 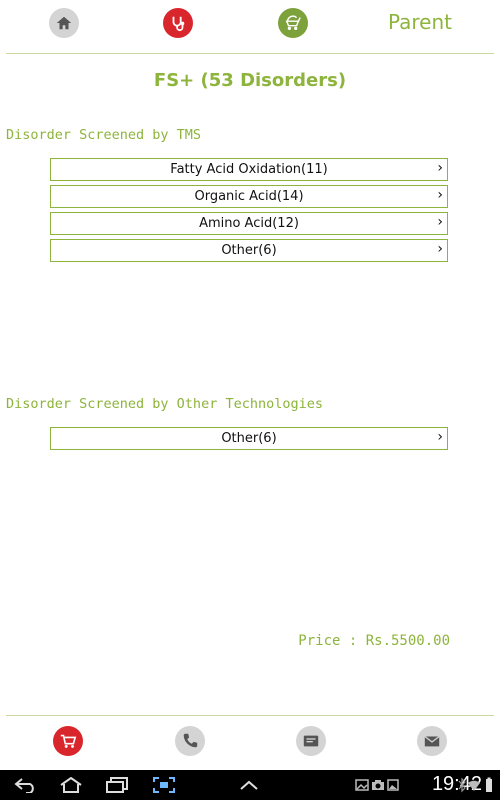 I want to click on camera-notification-icon, so click(x=378, y=785).